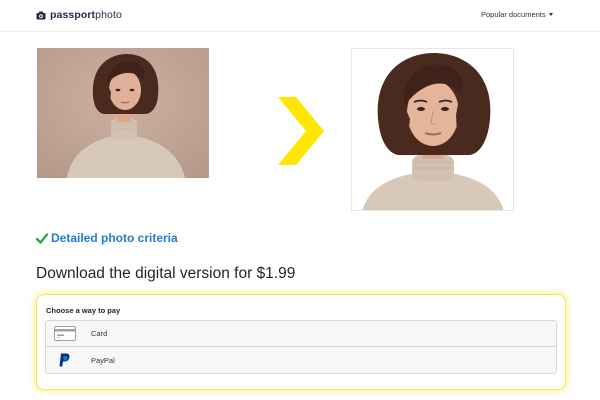 This screenshot has width=600, height=400. I want to click on processed-photo-image, so click(432, 129).